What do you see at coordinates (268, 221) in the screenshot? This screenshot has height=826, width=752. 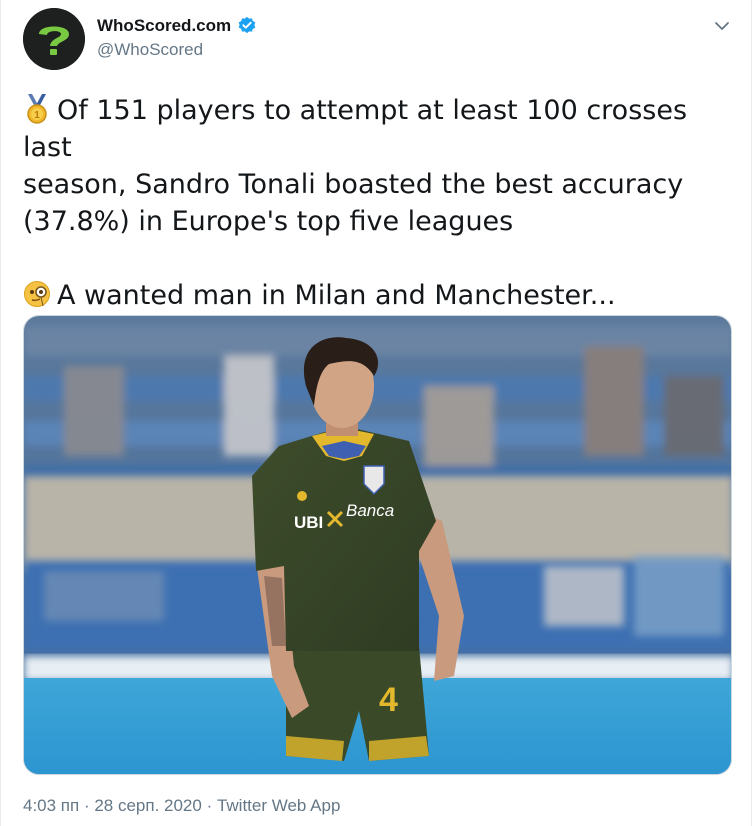 I see `tweet-text-line-3: (37.8%) in Europe's top five leagues` at bounding box center [268, 221].